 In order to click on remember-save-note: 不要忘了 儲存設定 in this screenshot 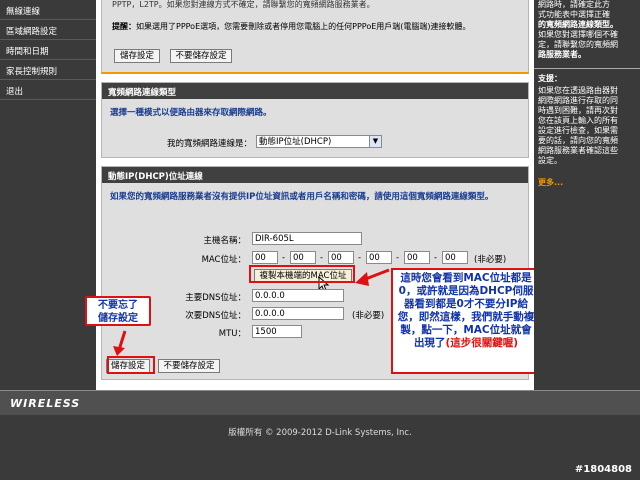, I will do `click(118, 311)`.